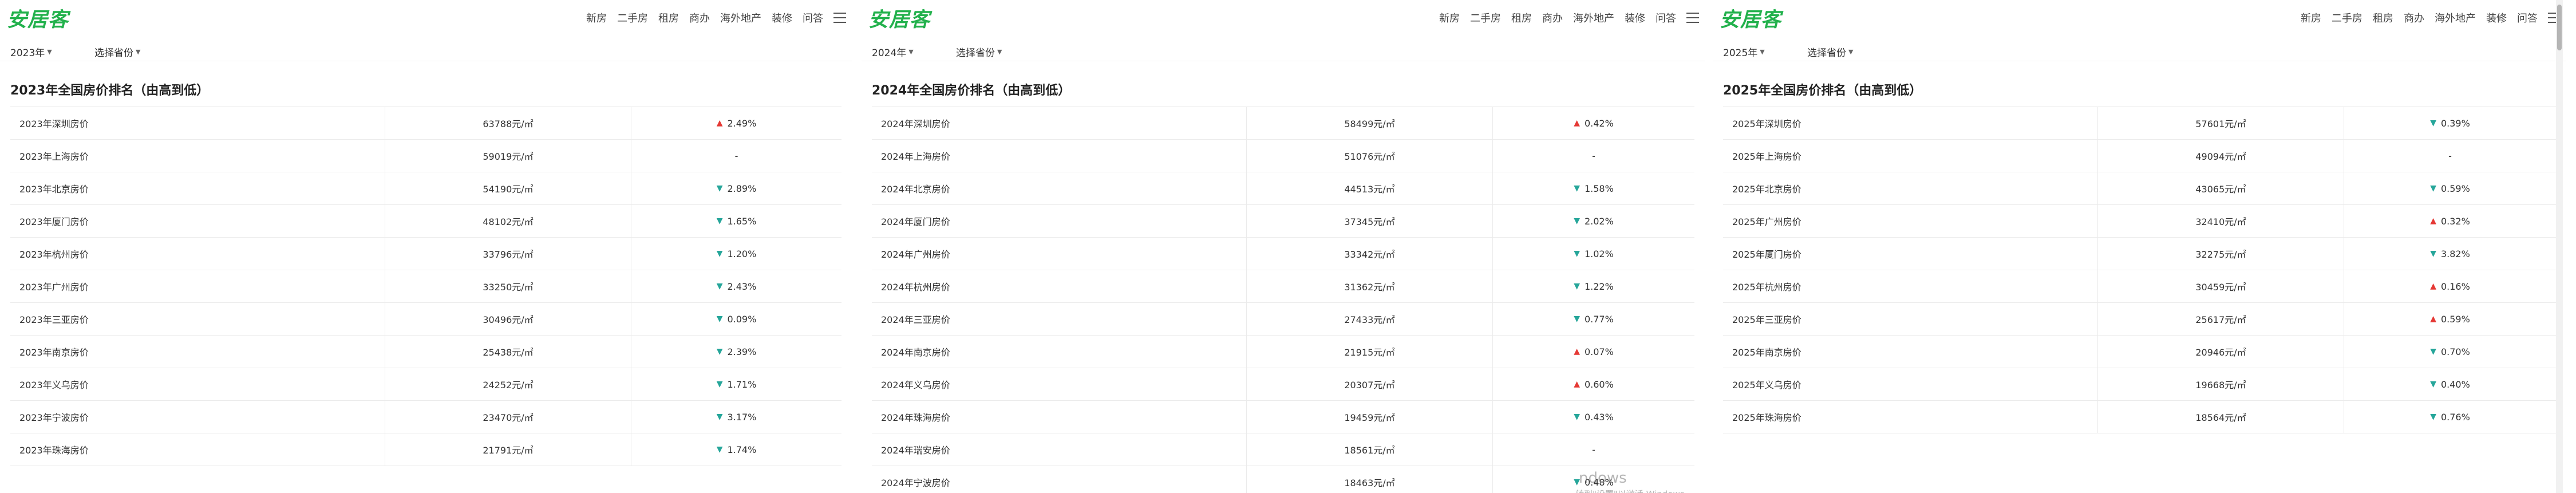 The width and height of the screenshot is (2576, 493). Describe the element at coordinates (1059, 188) in the screenshot. I see `city-name: 2024年北京房价` at that location.